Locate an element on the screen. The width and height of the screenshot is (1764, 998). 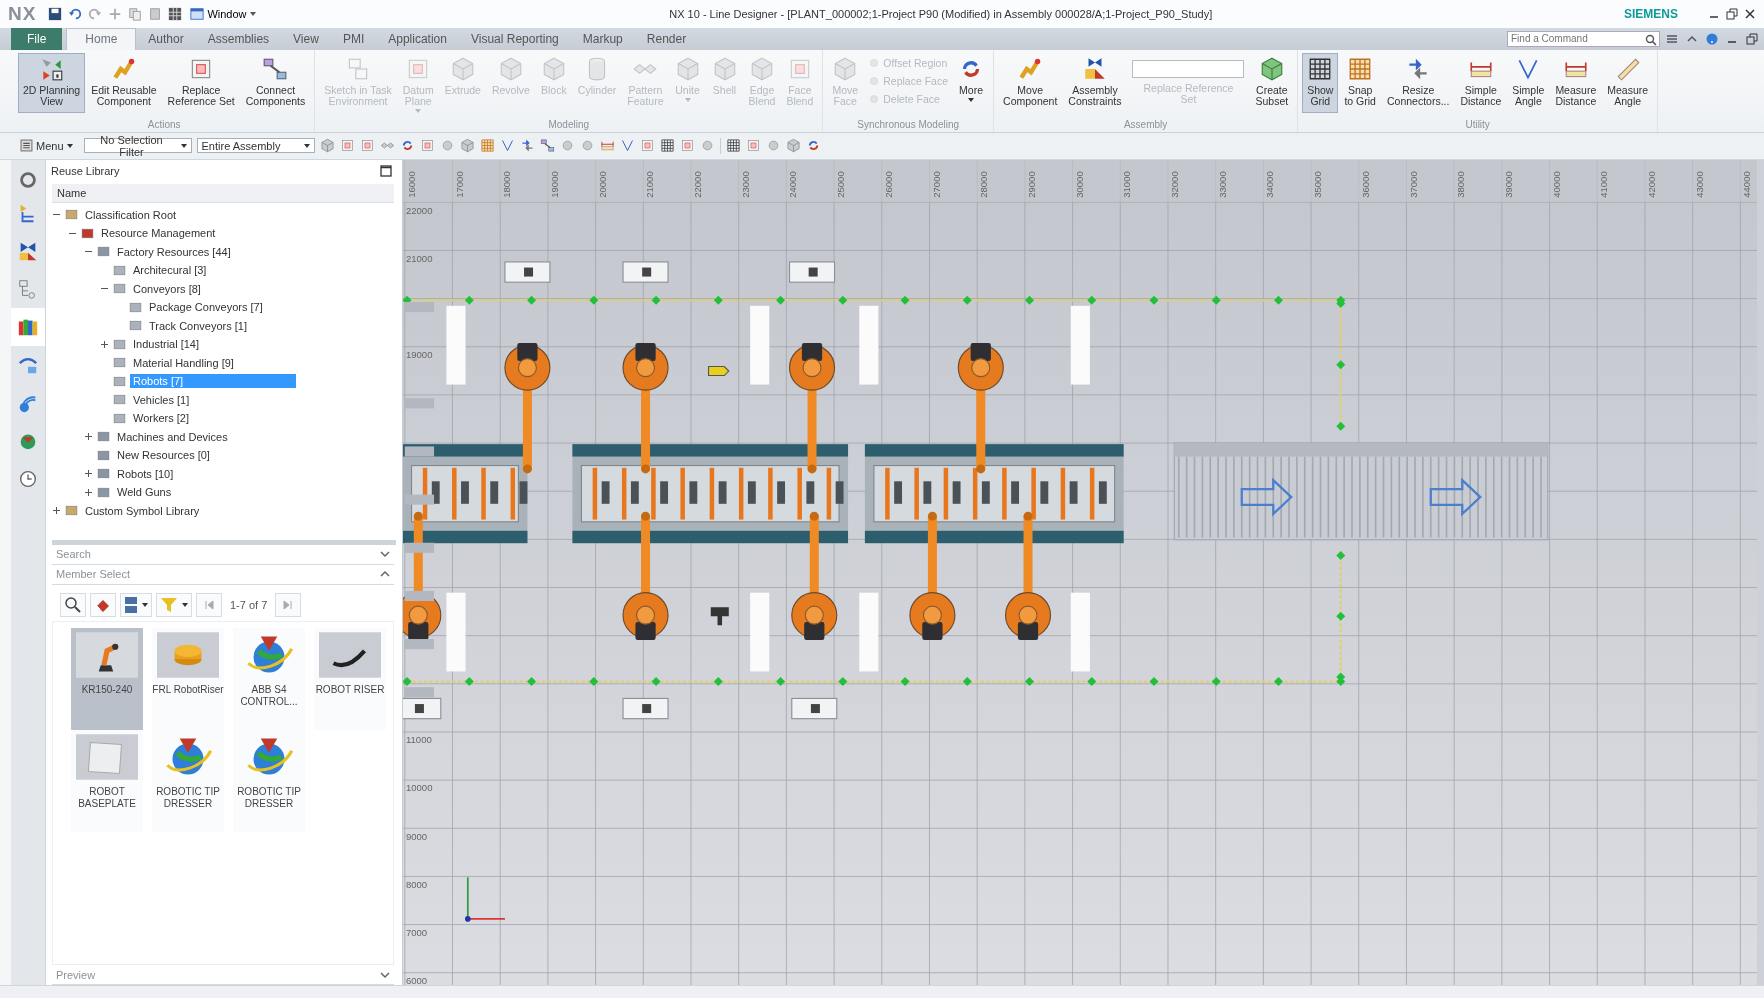
ruler-label: 6000 is located at coordinates (416, 979).